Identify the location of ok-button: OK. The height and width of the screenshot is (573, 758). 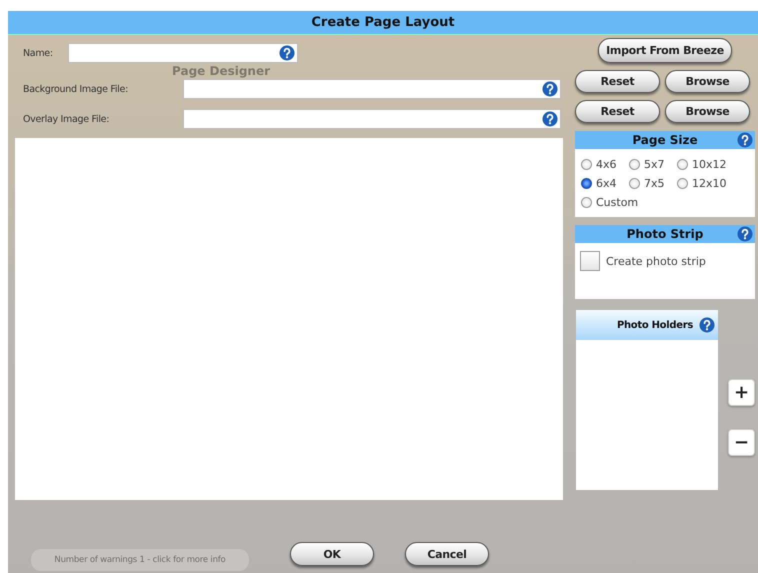
(332, 554).